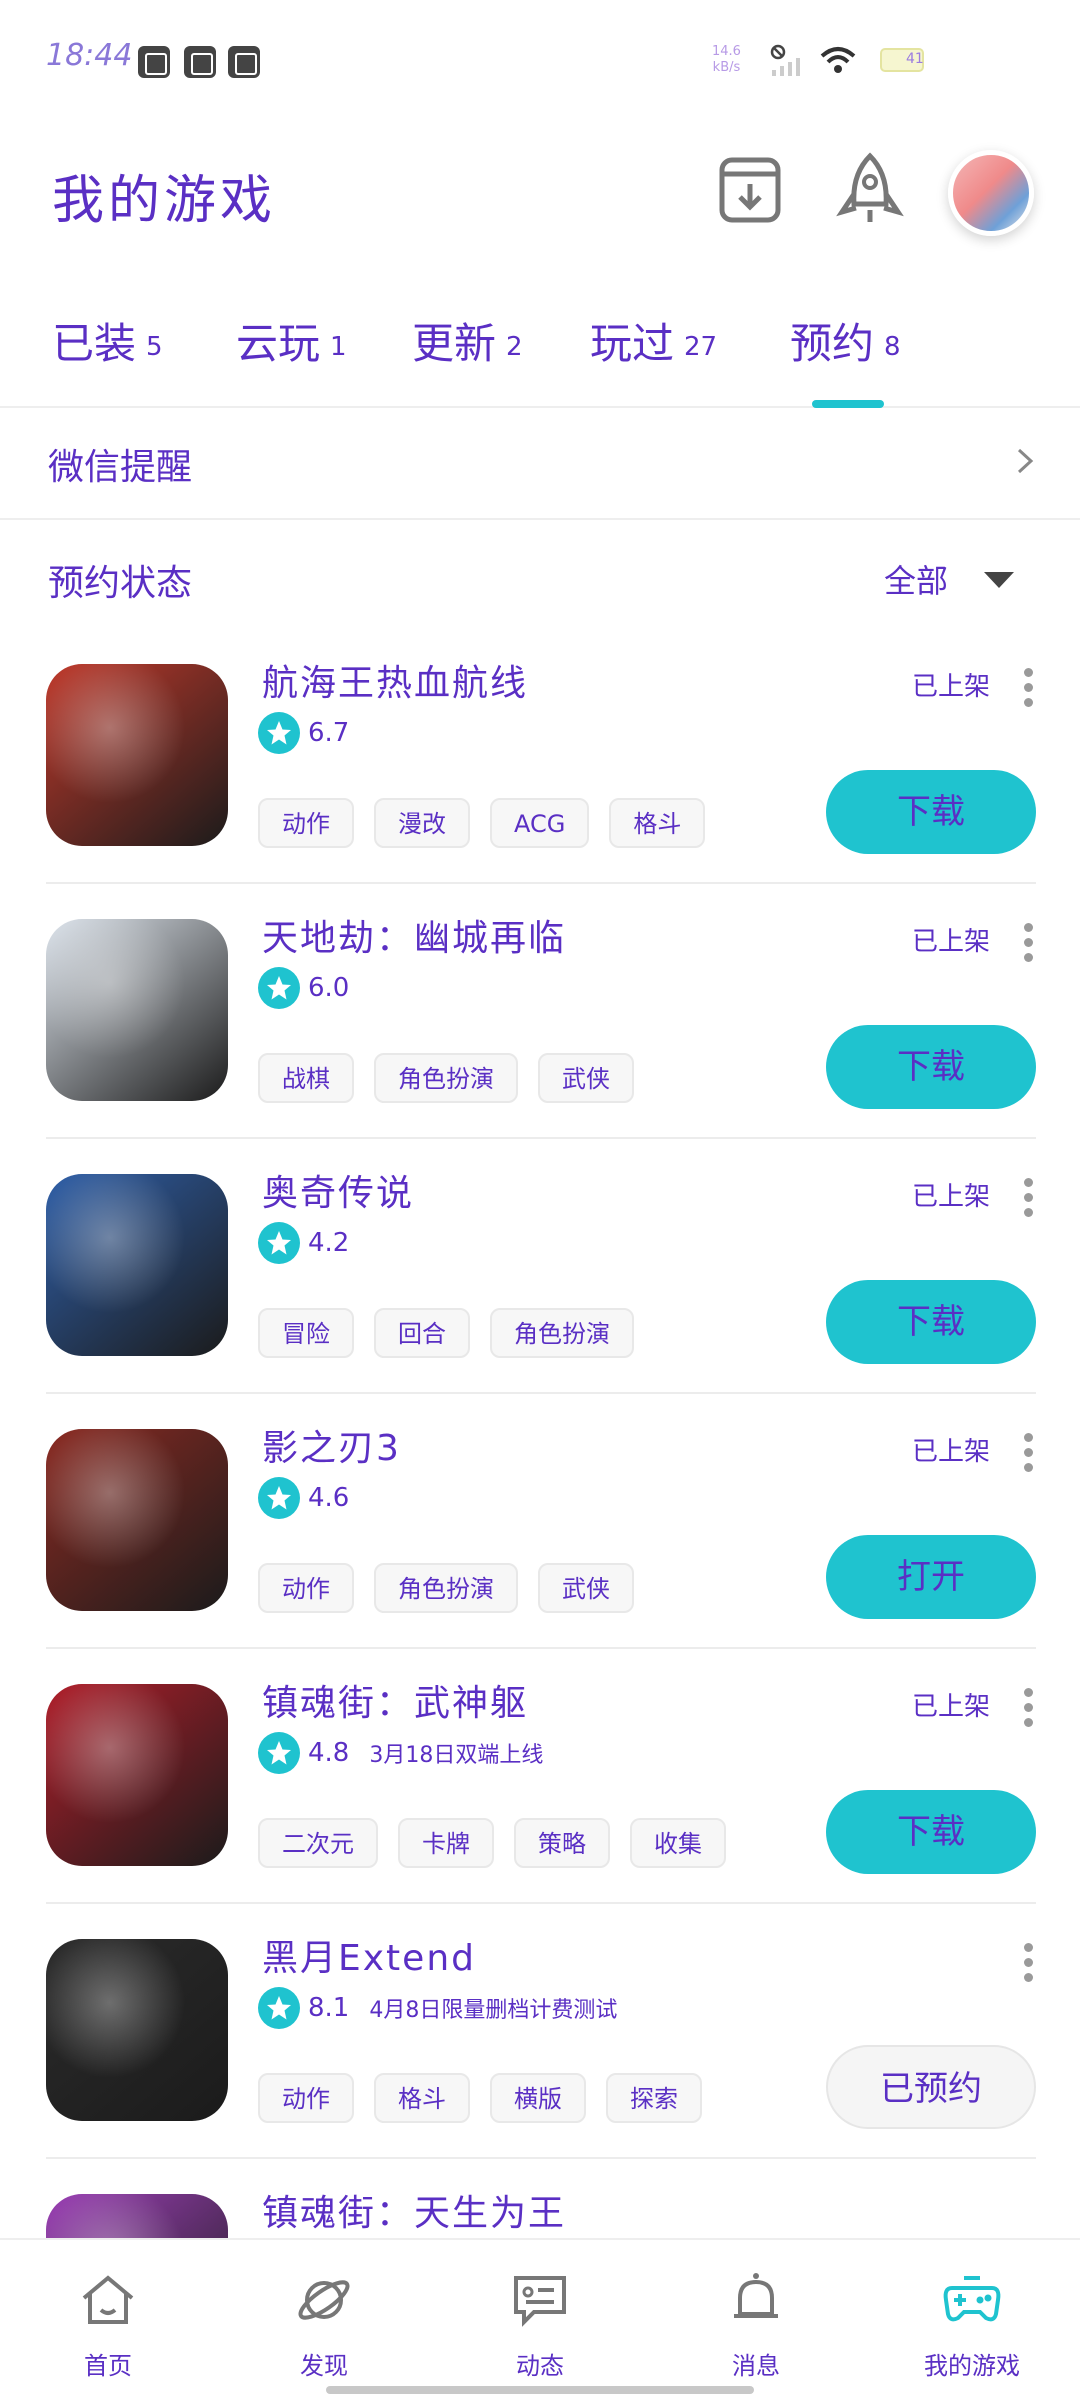 This screenshot has width=1080, height=2400. I want to click on nav-label: 首页, so click(108, 2366).